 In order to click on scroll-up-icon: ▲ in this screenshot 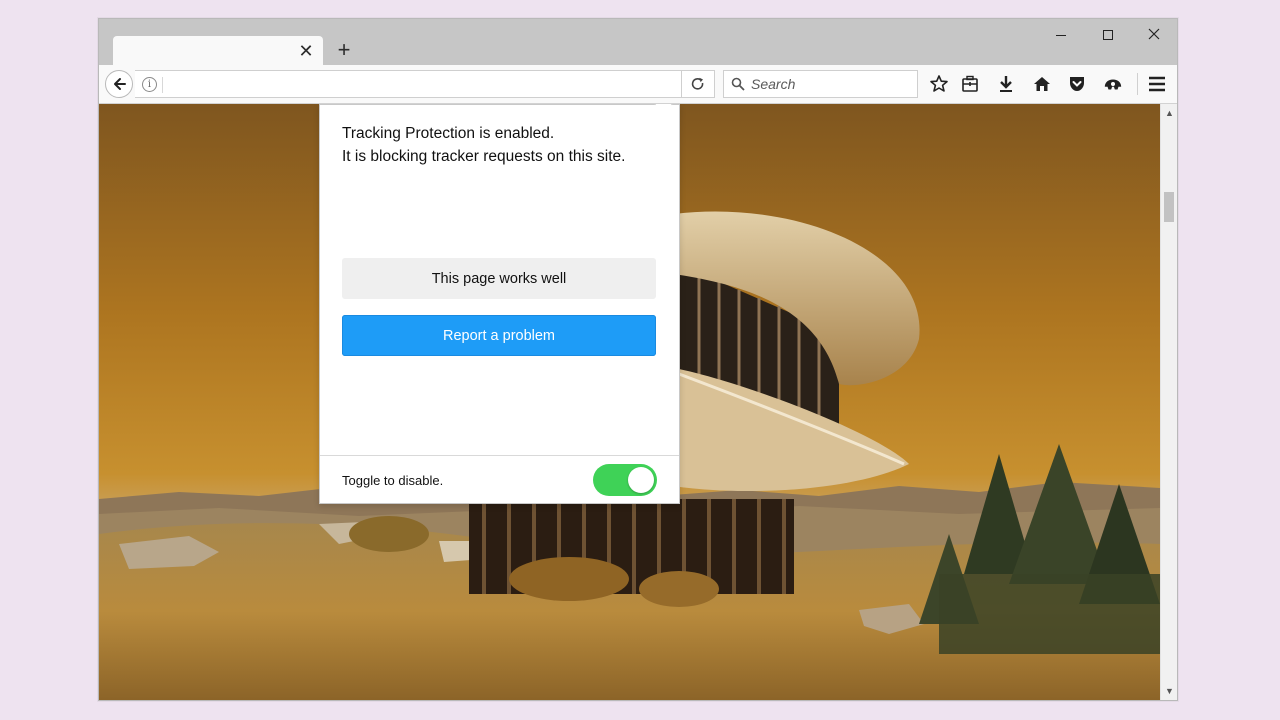, I will do `click(1169, 113)`.